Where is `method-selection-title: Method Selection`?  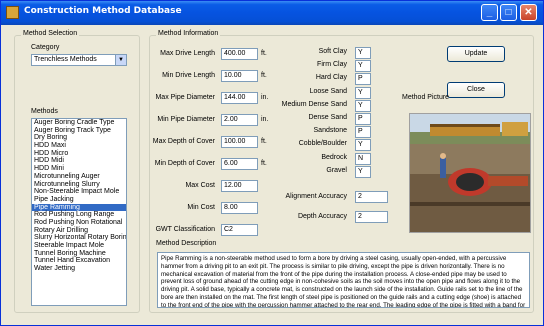
method-selection-title: Method Selection is located at coordinates (50, 33).